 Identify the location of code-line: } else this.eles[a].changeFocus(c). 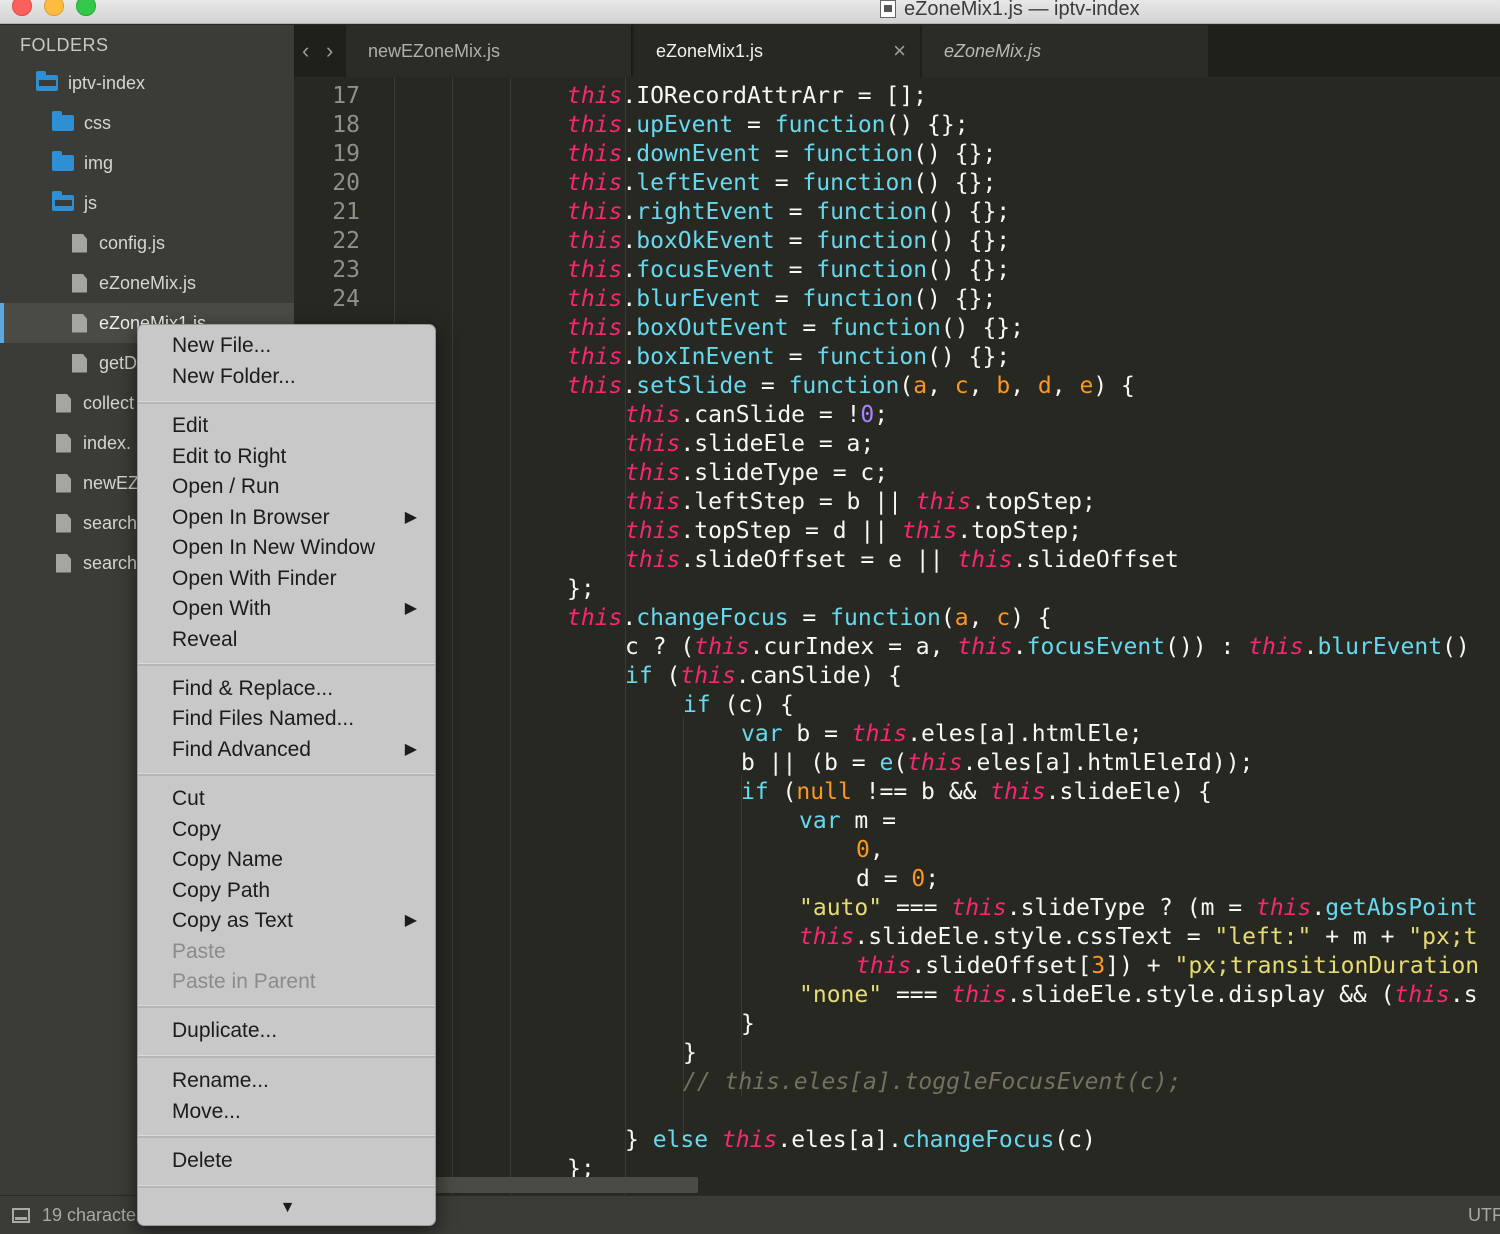
(860, 1140).